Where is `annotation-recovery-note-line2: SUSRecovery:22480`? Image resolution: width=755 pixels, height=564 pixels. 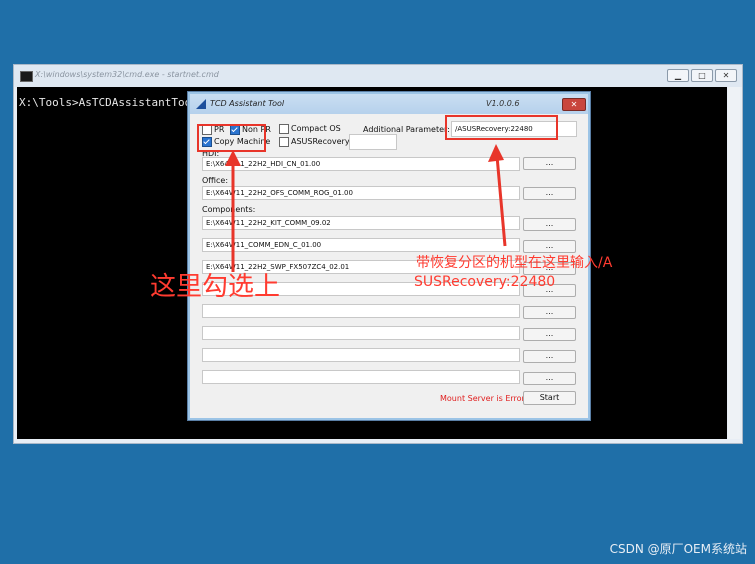
annotation-recovery-note-line2: SUSRecovery:22480 is located at coordinates (485, 282).